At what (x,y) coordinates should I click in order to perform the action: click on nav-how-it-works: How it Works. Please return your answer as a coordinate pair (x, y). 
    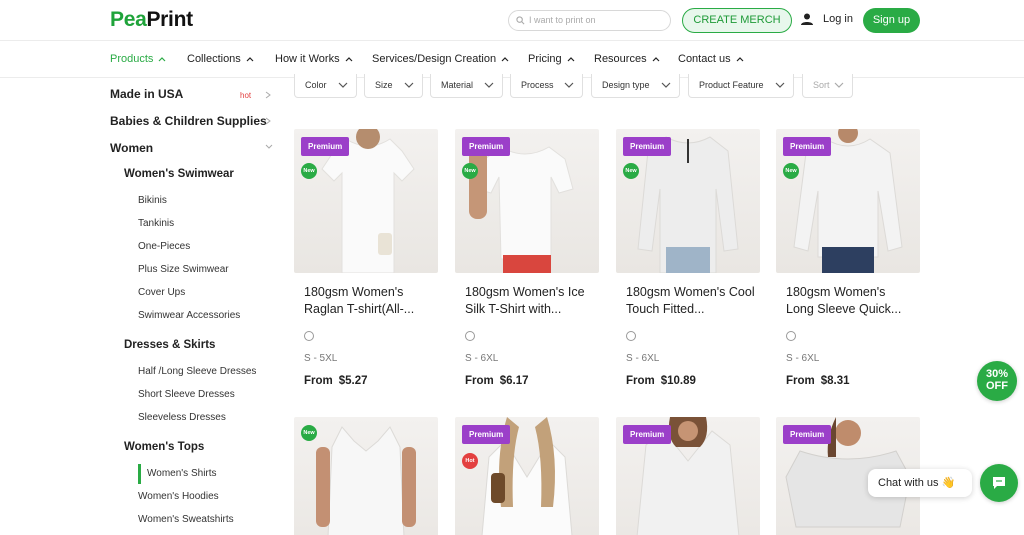
    Looking at the image, I should click on (314, 59).